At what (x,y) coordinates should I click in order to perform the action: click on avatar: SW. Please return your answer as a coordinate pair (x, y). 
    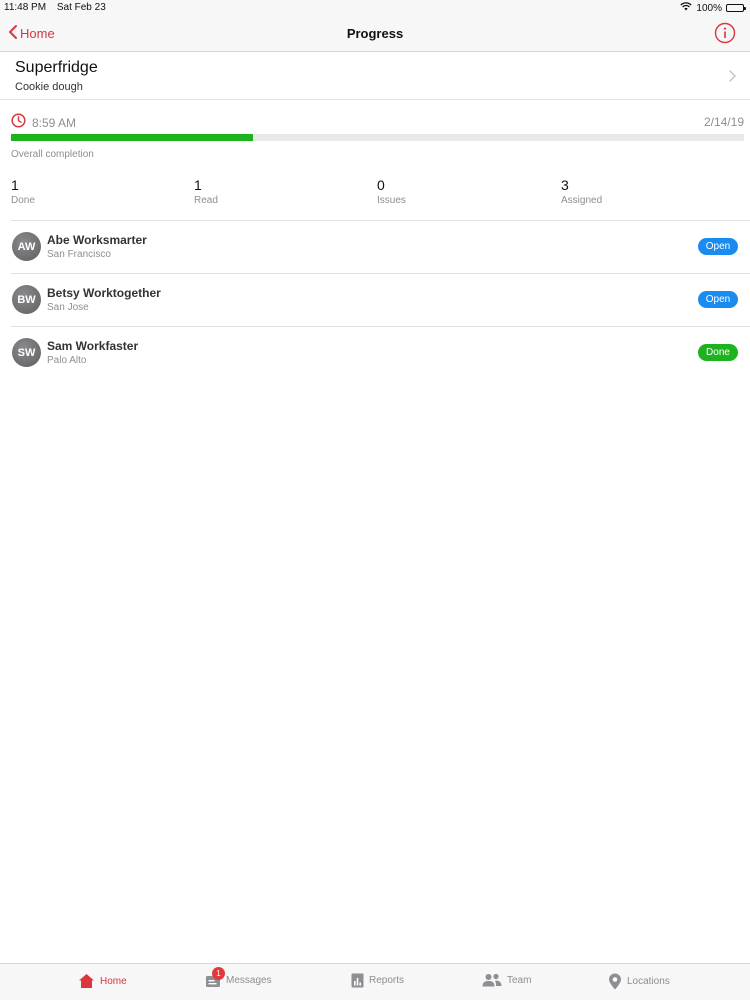
    Looking at the image, I should click on (26, 352).